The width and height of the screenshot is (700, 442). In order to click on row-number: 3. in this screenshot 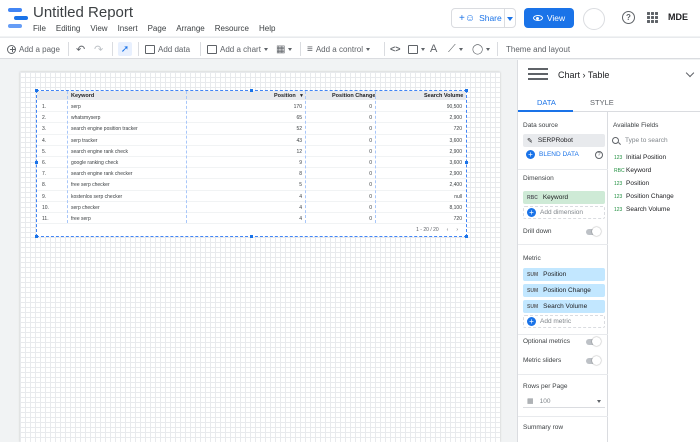, I will do `click(44, 129)`.